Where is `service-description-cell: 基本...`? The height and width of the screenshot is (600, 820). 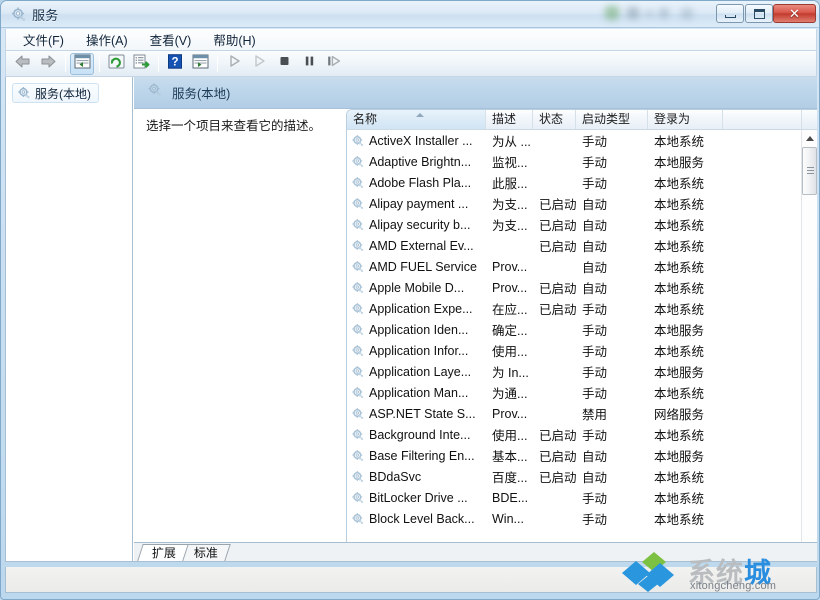 service-description-cell: 基本... is located at coordinates (510, 457).